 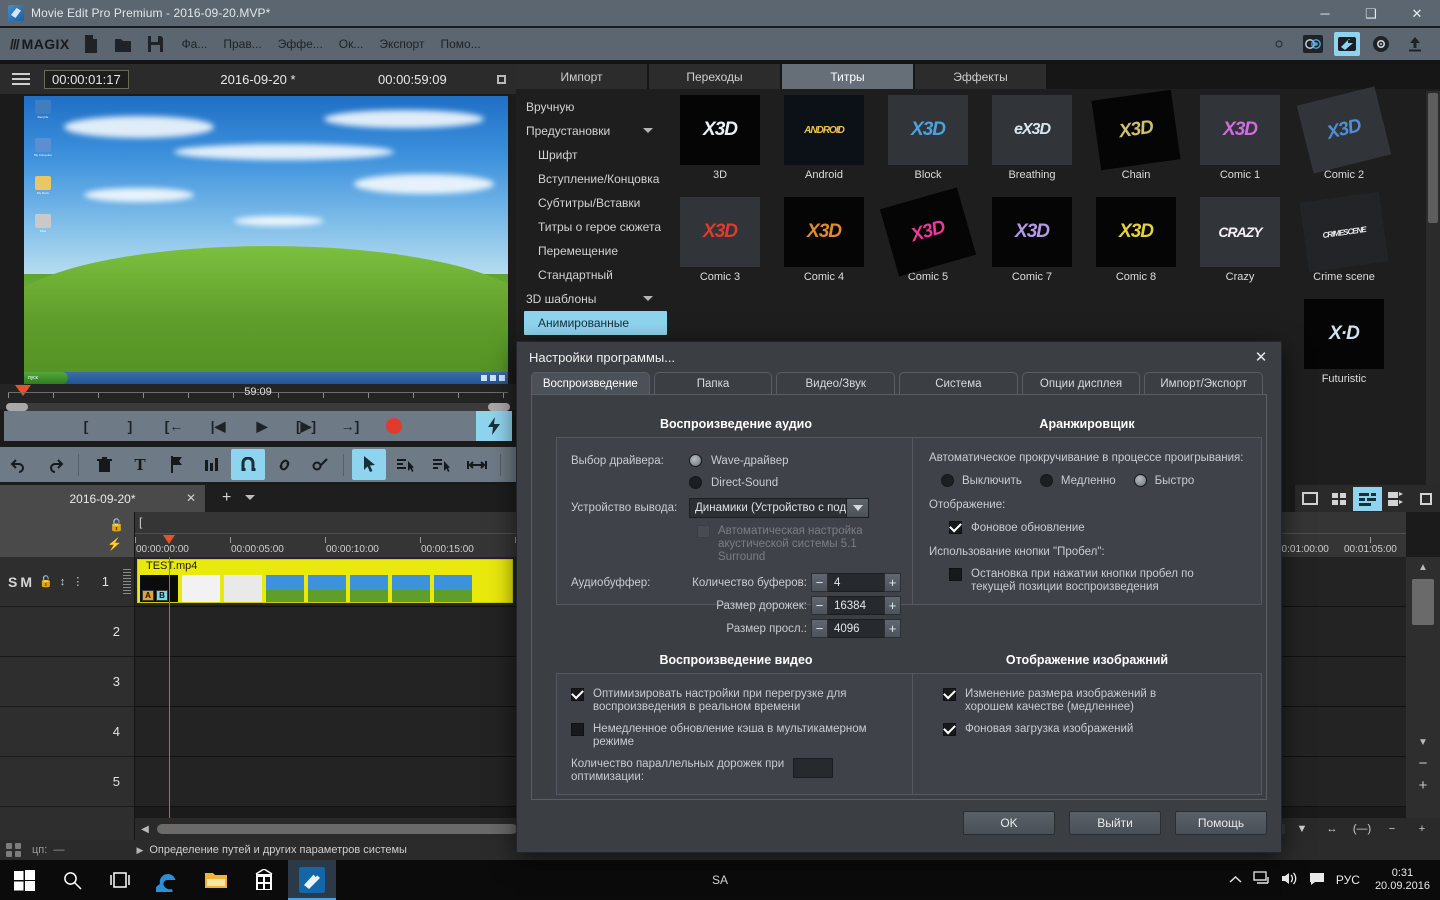 What do you see at coordinates (405, 464) in the screenshot?
I see `curve-mode-icon` at bounding box center [405, 464].